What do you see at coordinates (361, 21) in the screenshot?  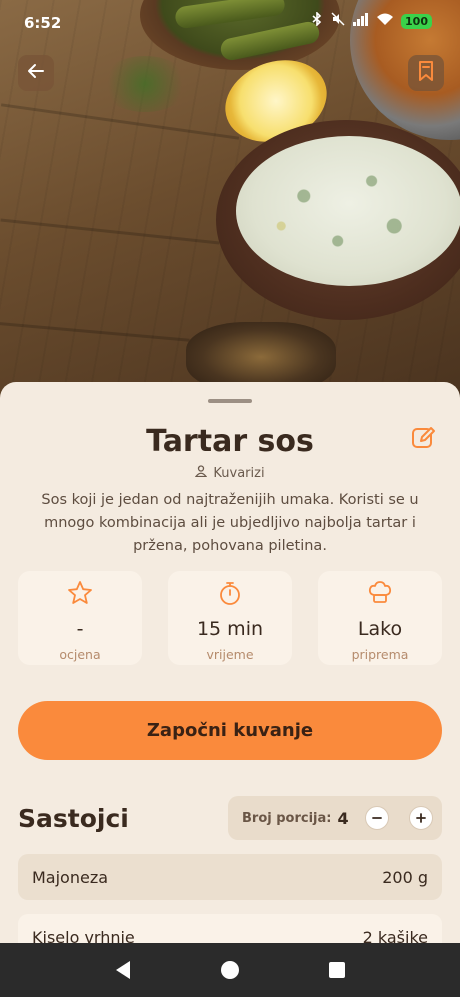 I see `signal-icon` at bounding box center [361, 21].